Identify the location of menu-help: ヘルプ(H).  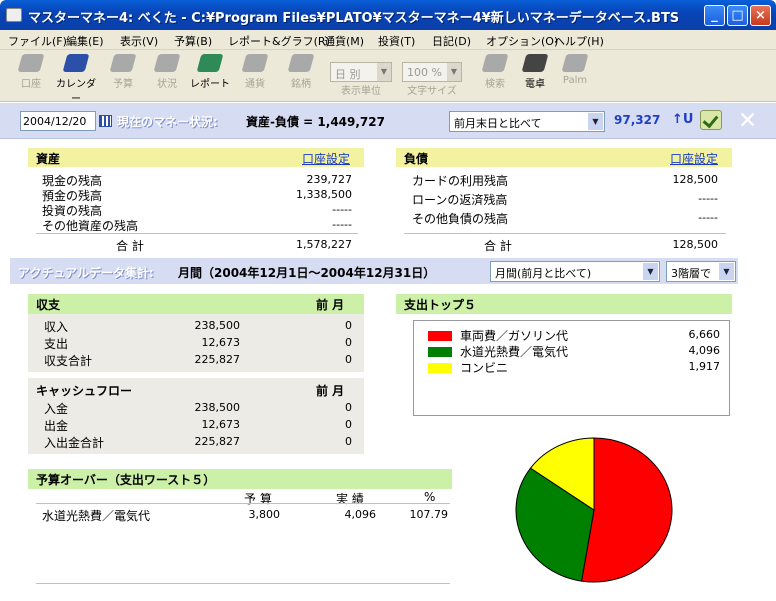
(579, 41).